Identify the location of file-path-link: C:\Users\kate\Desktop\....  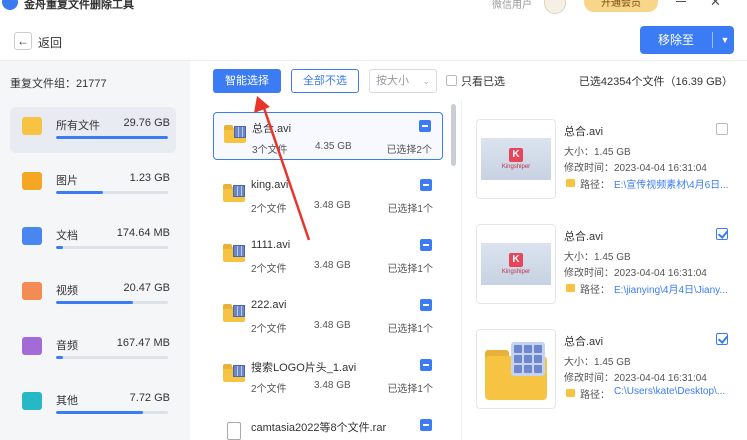
(669, 391).